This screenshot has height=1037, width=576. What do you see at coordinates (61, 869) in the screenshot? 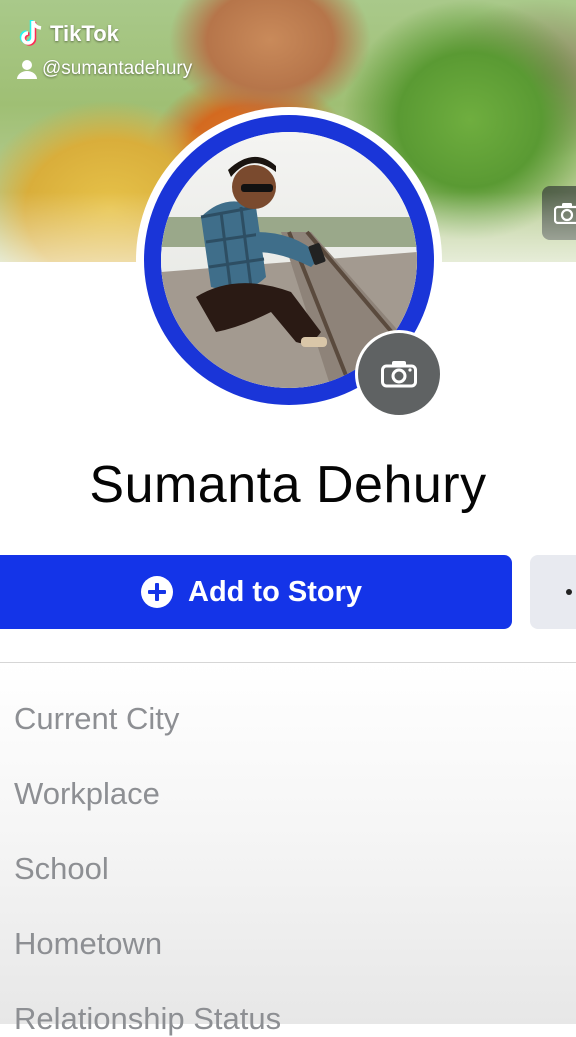
I see `detail-school: School` at bounding box center [61, 869].